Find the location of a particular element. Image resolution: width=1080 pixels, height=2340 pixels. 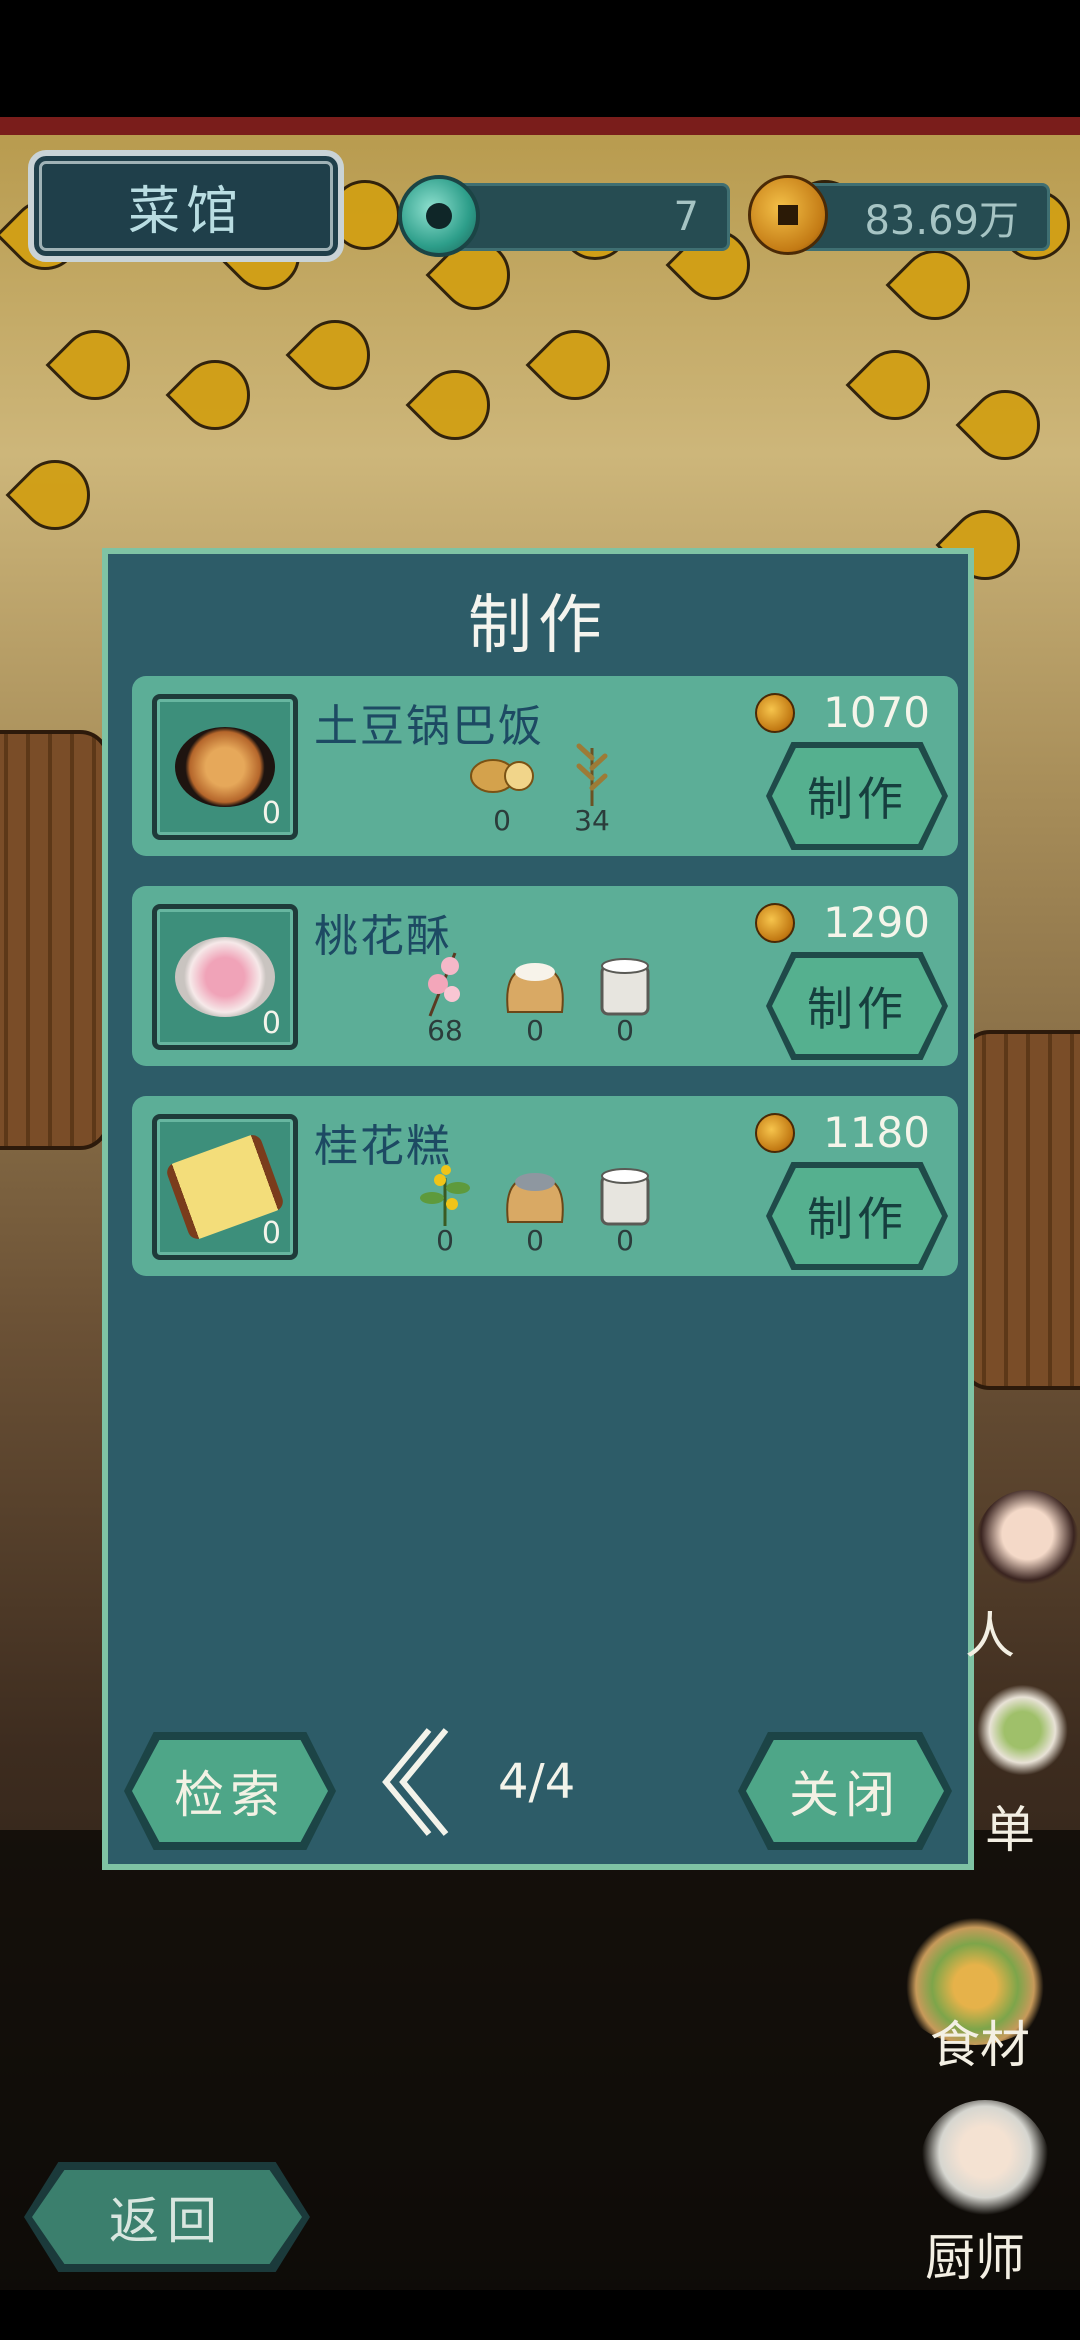

dialog-title: 制作 is located at coordinates (538, 626).